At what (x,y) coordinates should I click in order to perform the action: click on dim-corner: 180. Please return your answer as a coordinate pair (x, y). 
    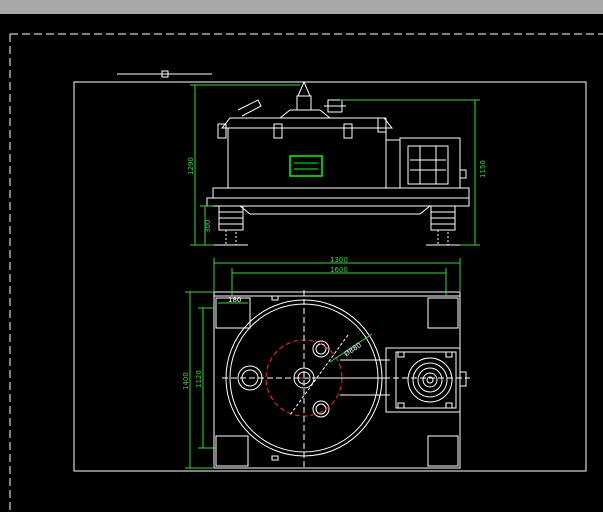
    Looking at the image, I should click on (234, 300).